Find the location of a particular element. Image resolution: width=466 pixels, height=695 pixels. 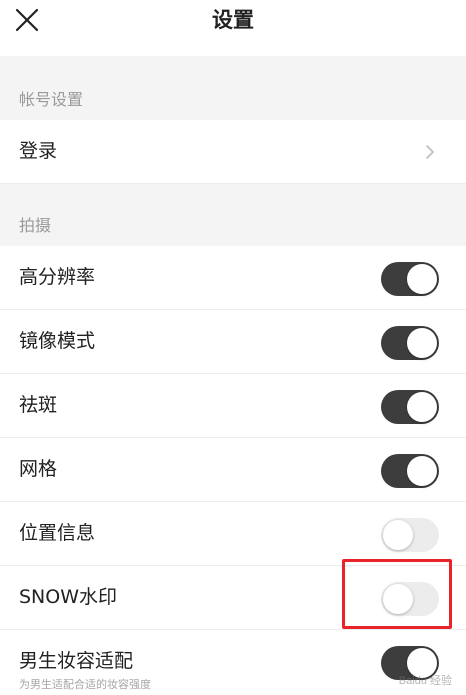

chevron-right-icon is located at coordinates (430, 152).